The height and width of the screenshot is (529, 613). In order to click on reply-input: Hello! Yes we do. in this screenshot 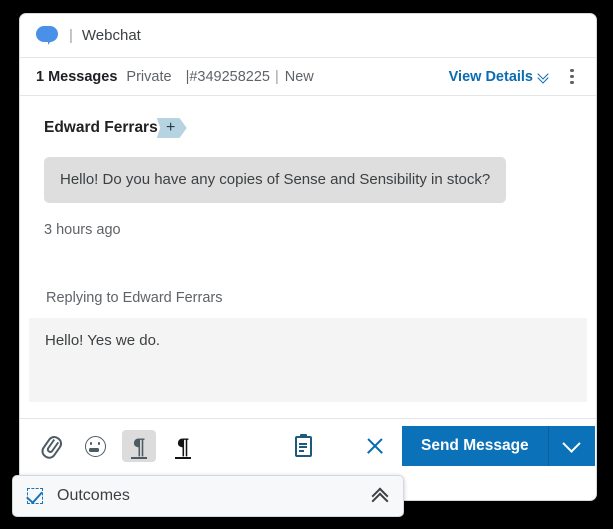, I will do `click(308, 360)`.